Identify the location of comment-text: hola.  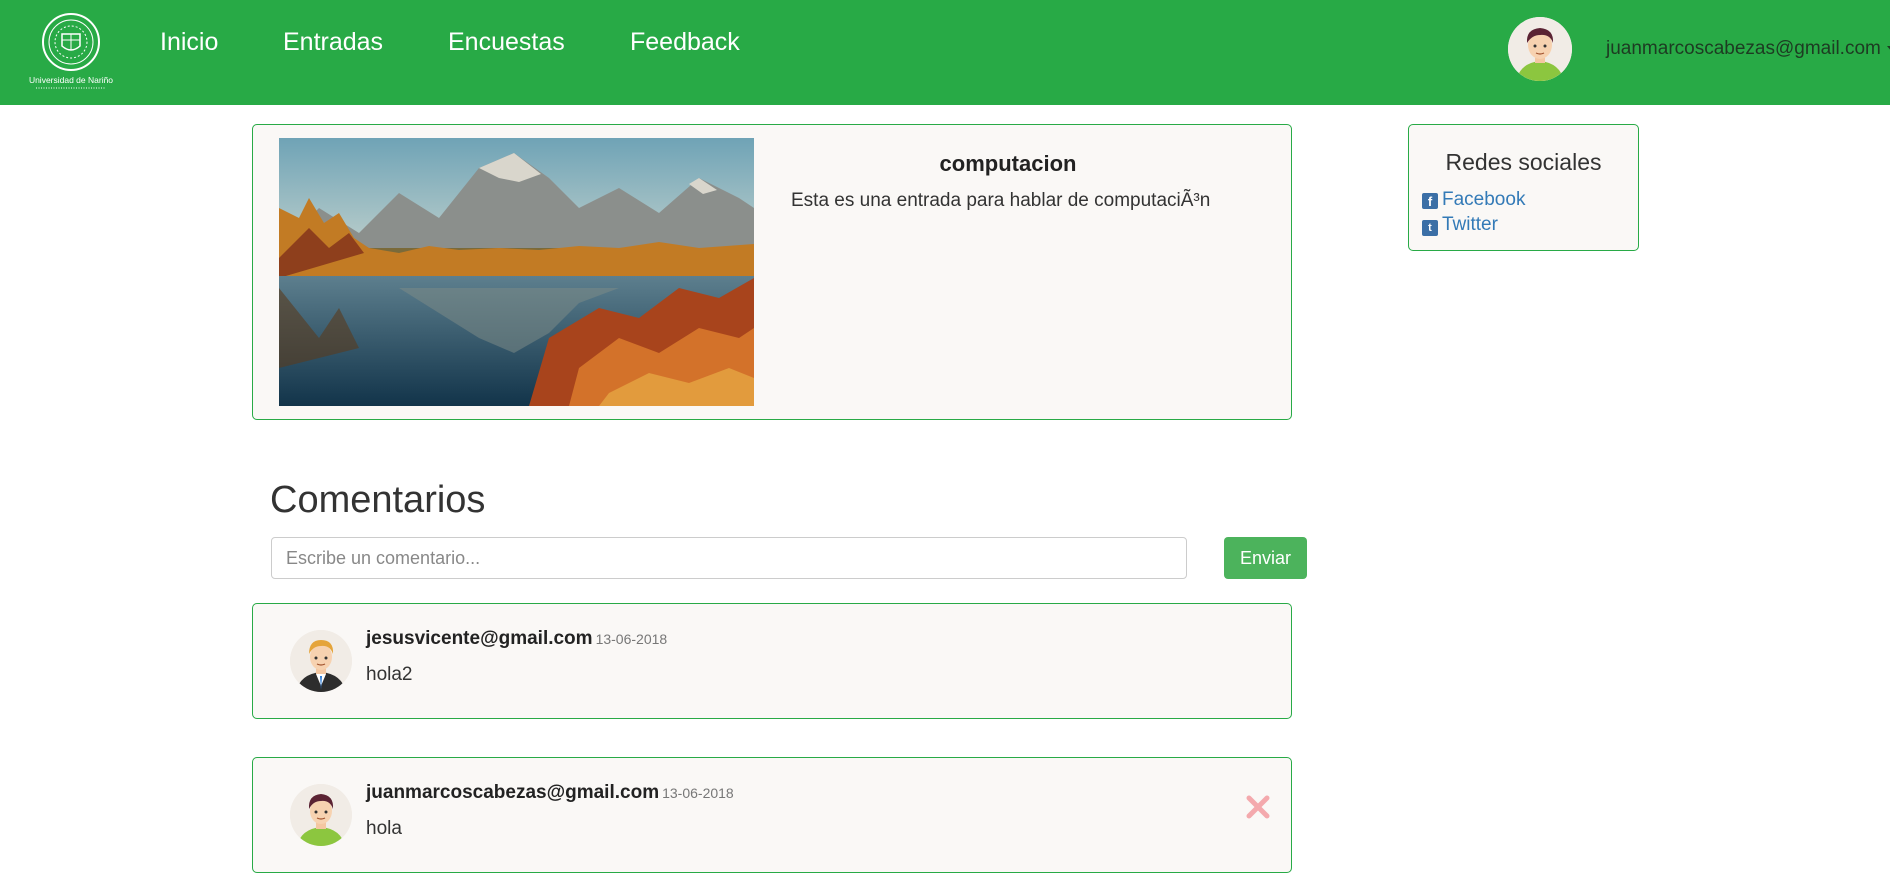
(384, 828).